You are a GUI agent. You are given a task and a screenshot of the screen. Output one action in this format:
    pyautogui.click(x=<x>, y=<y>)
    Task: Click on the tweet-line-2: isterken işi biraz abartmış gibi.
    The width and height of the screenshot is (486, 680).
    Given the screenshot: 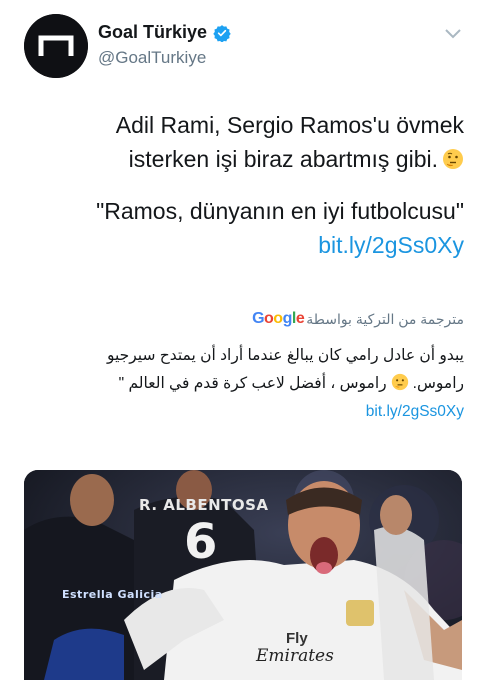 What is the action you would take?
    pyautogui.click(x=252, y=159)
    